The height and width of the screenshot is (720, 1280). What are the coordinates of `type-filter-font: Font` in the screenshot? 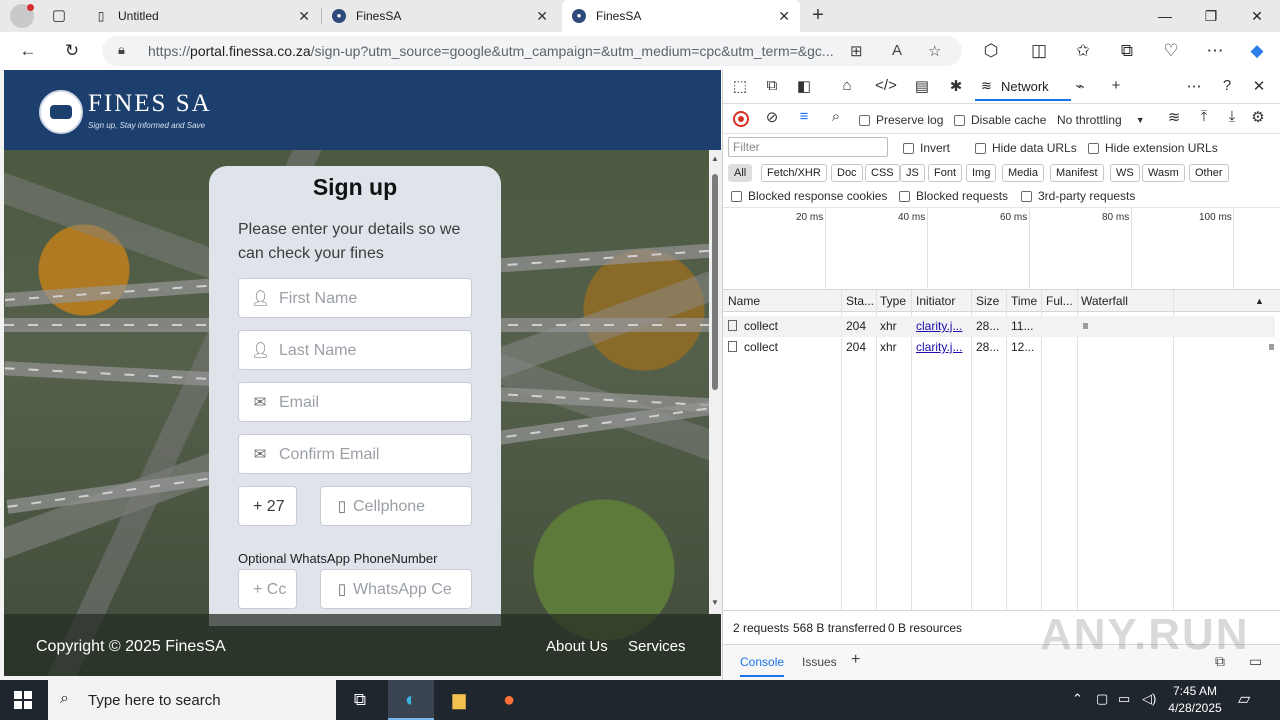 It's located at (945, 173).